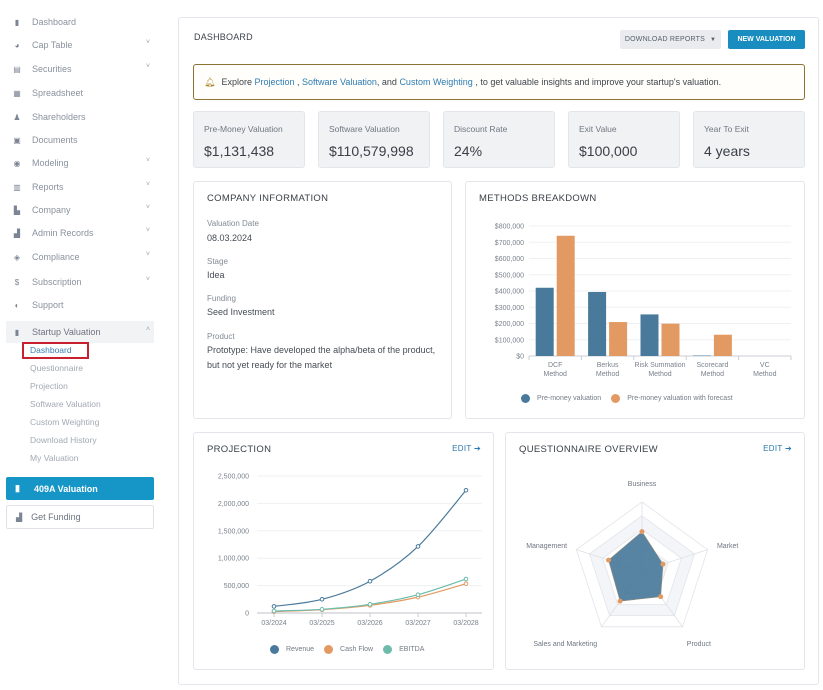  Describe the element at coordinates (520, 357) in the screenshot. I see `y-tick-label: $0` at that location.